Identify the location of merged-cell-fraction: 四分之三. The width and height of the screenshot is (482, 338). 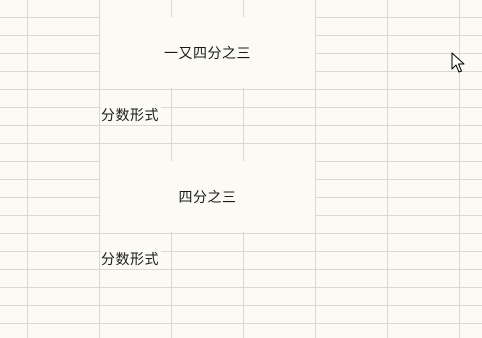
(207, 196).